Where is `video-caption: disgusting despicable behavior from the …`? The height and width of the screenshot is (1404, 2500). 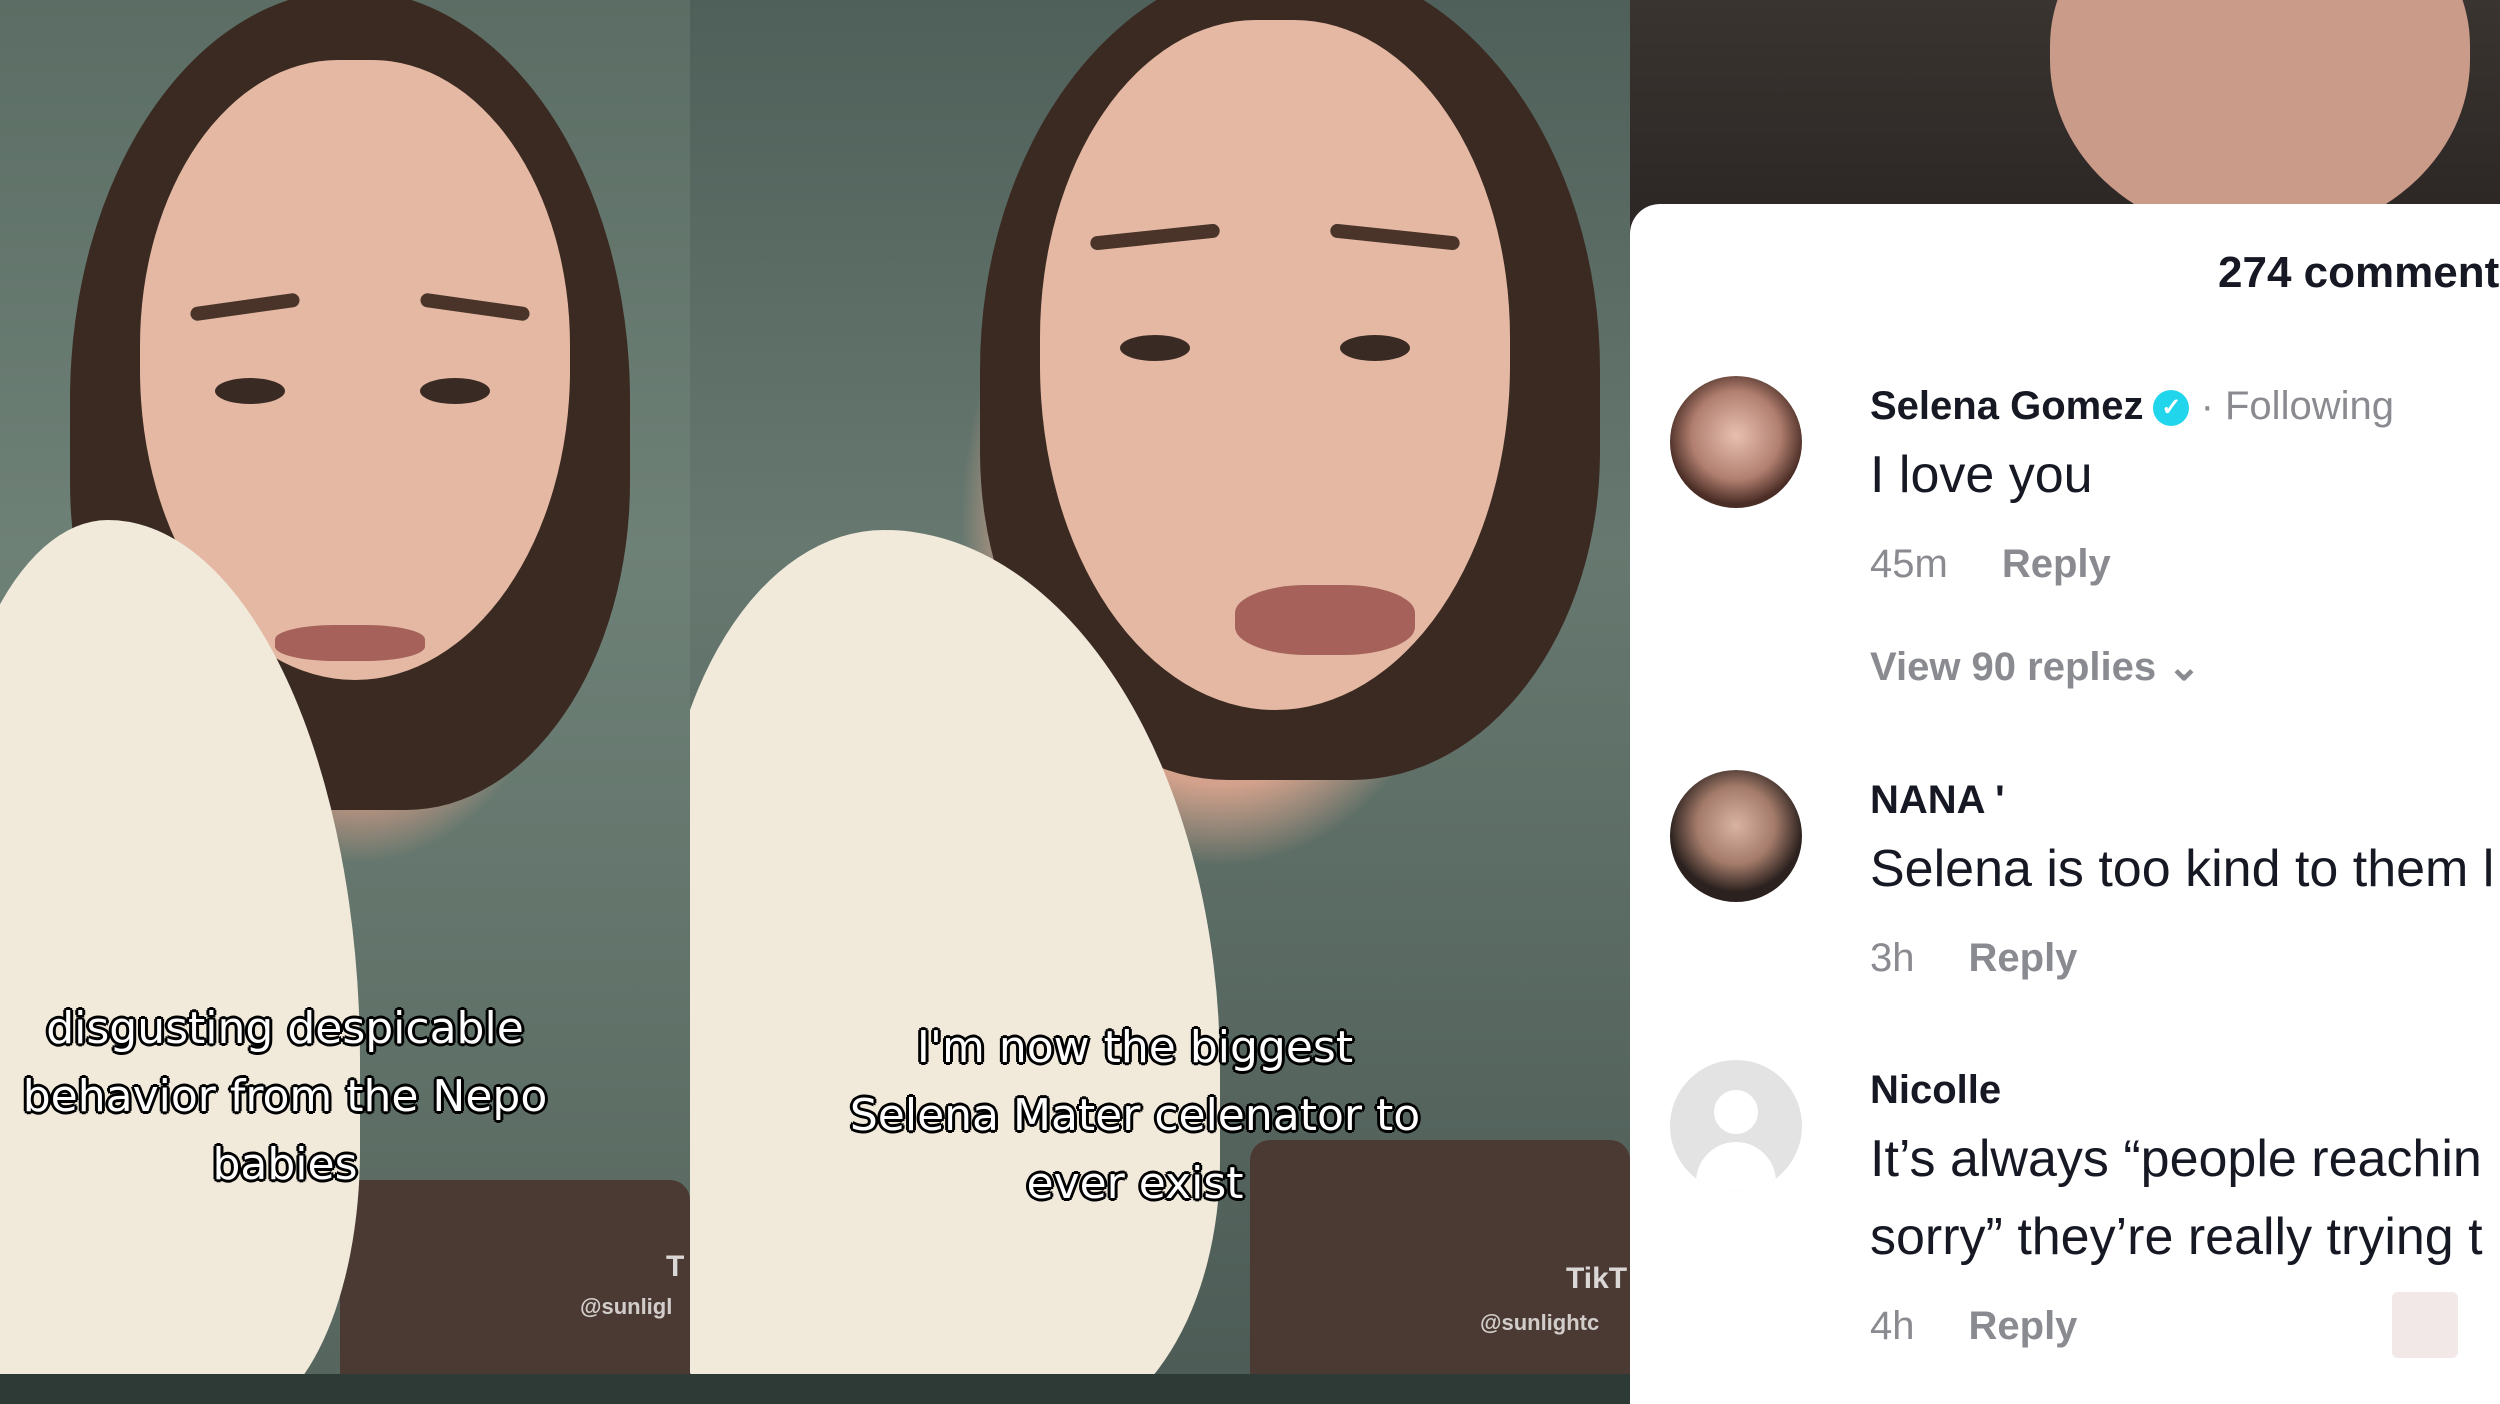
video-caption: disgusting despicable behavior from the … is located at coordinates (285, 1096).